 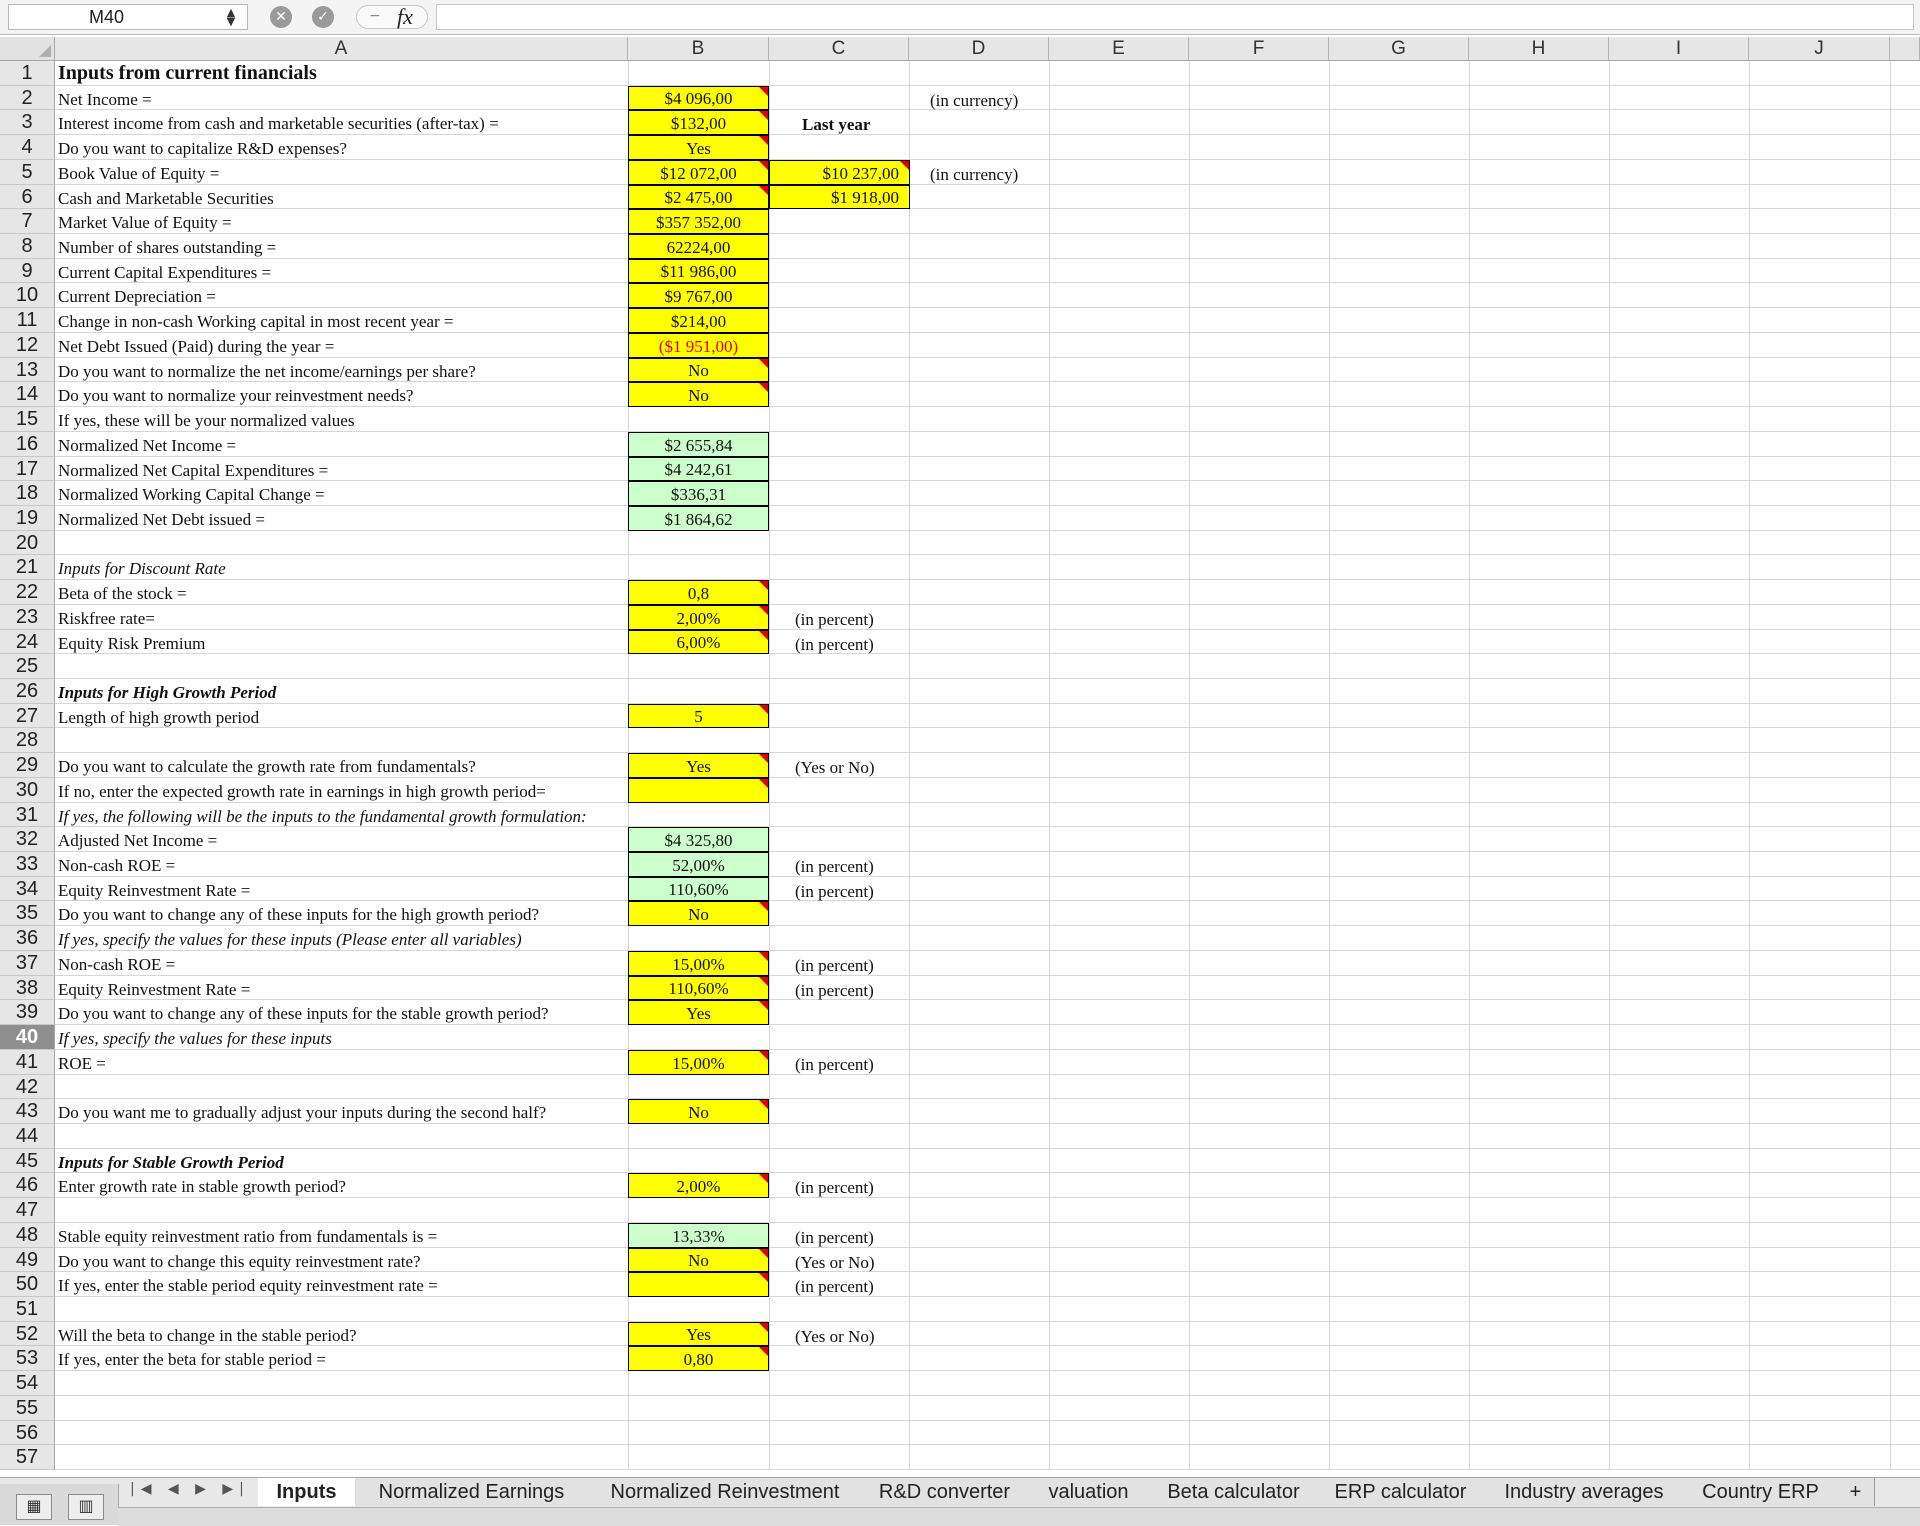 What do you see at coordinates (698, 1062) in the screenshot?
I see `cell-b-input: 15,00%` at bounding box center [698, 1062].